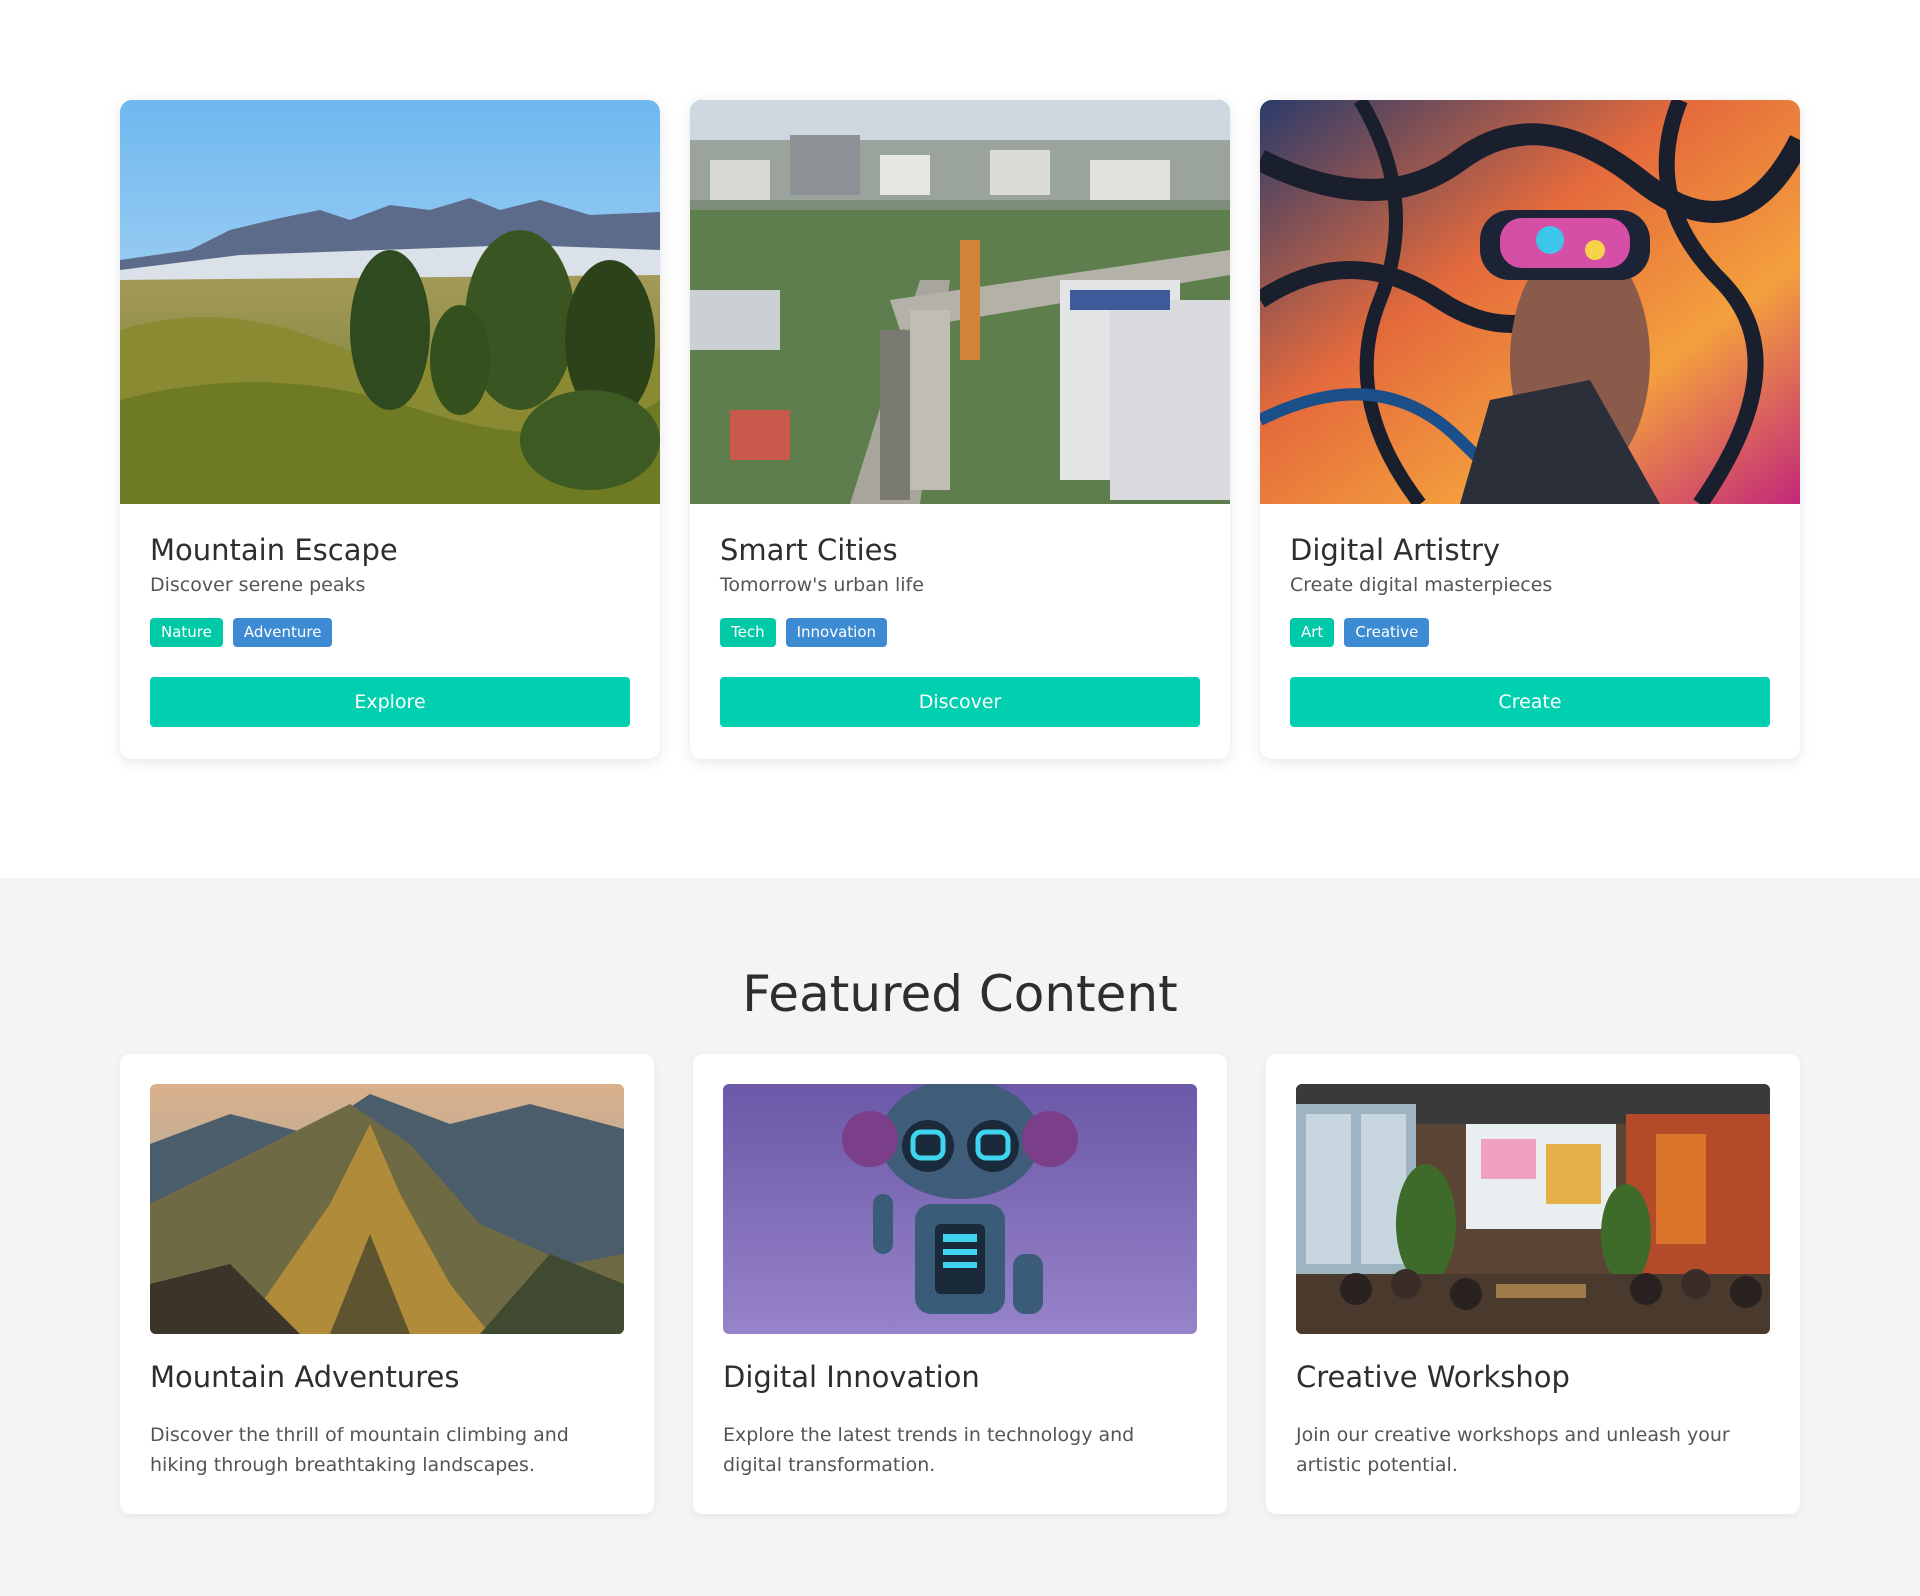  What do you see at coordinates (960, 632) in the screenshot?
I see `tag-list: Tech Innovation` at bounding box center [960, 632].